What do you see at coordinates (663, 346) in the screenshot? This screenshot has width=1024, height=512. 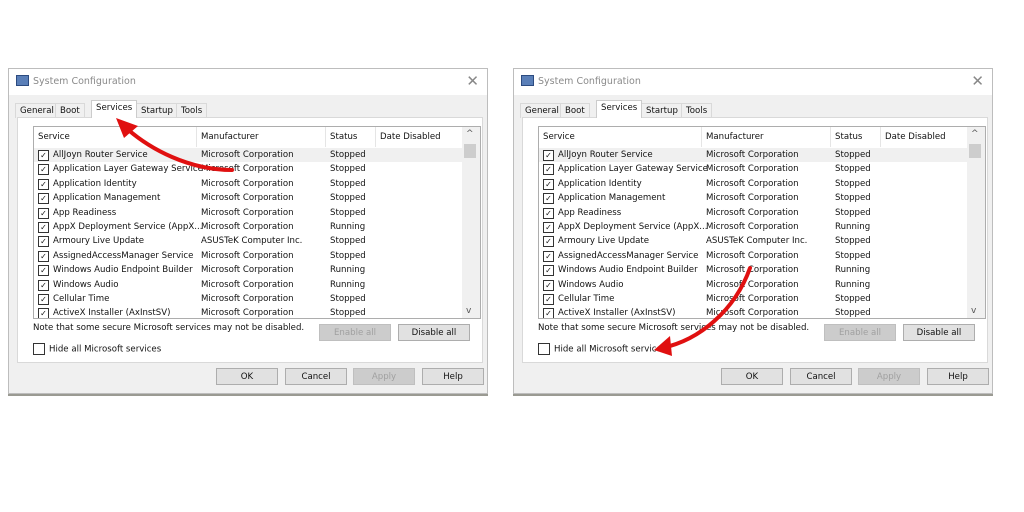 I see `arrowhead-right` at bounding box center [663, 346].